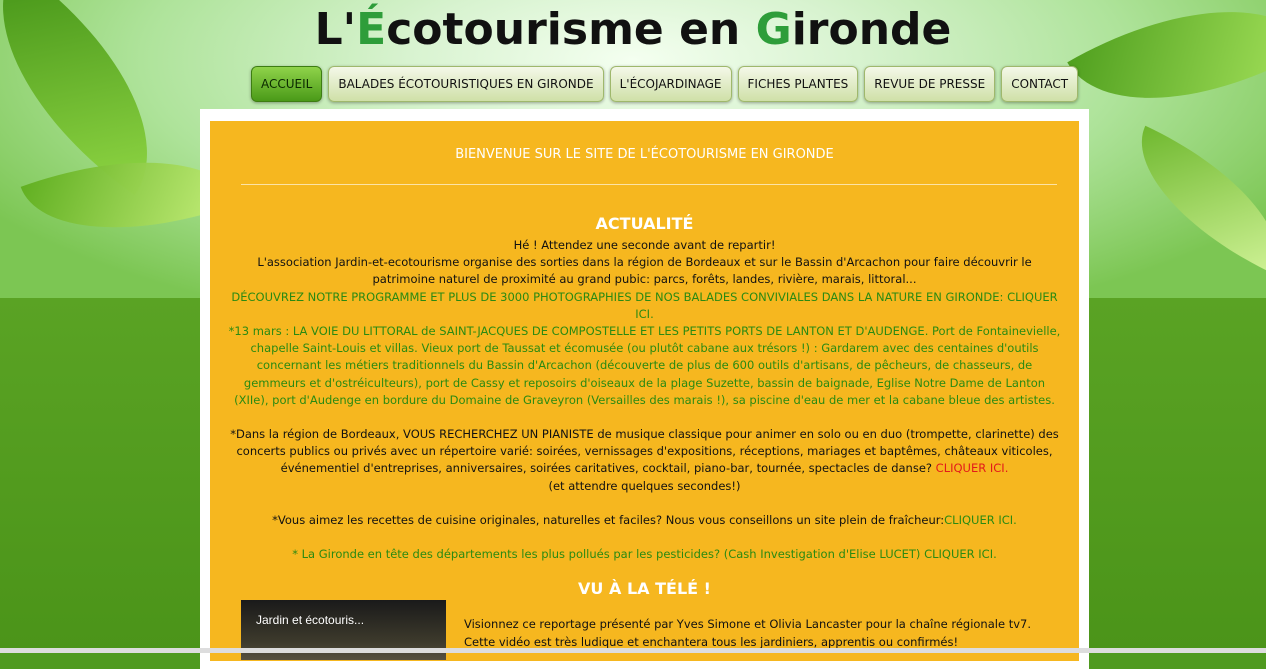 Image resolution: width=1266 pixels, height=669 pixels. What do you see at coordinates (972, 468) in the screenshot?
I see `pianist-link: CLIQUER ICI.` at bounding box center [972, 468].